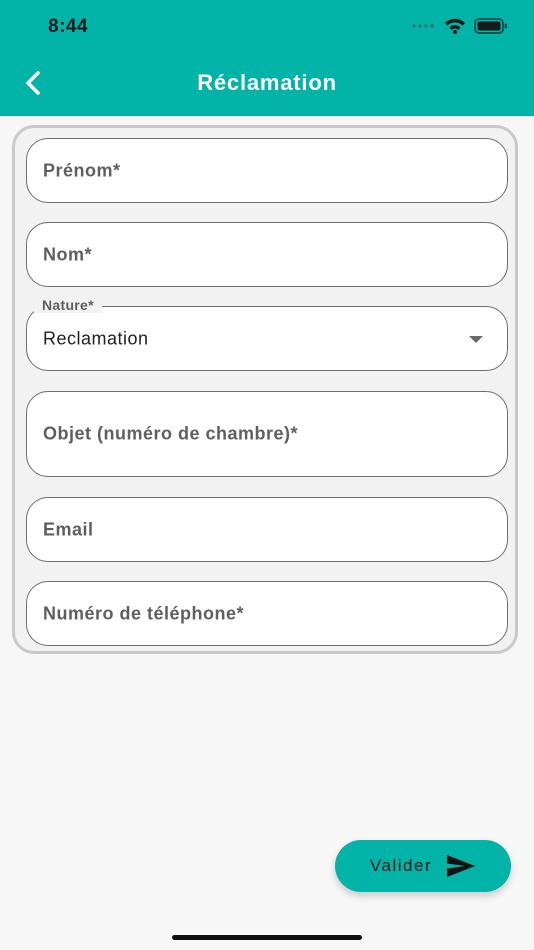 This screenshot has height=950, width=534. I want to click on status-time: 8:44, so click(68, 26).